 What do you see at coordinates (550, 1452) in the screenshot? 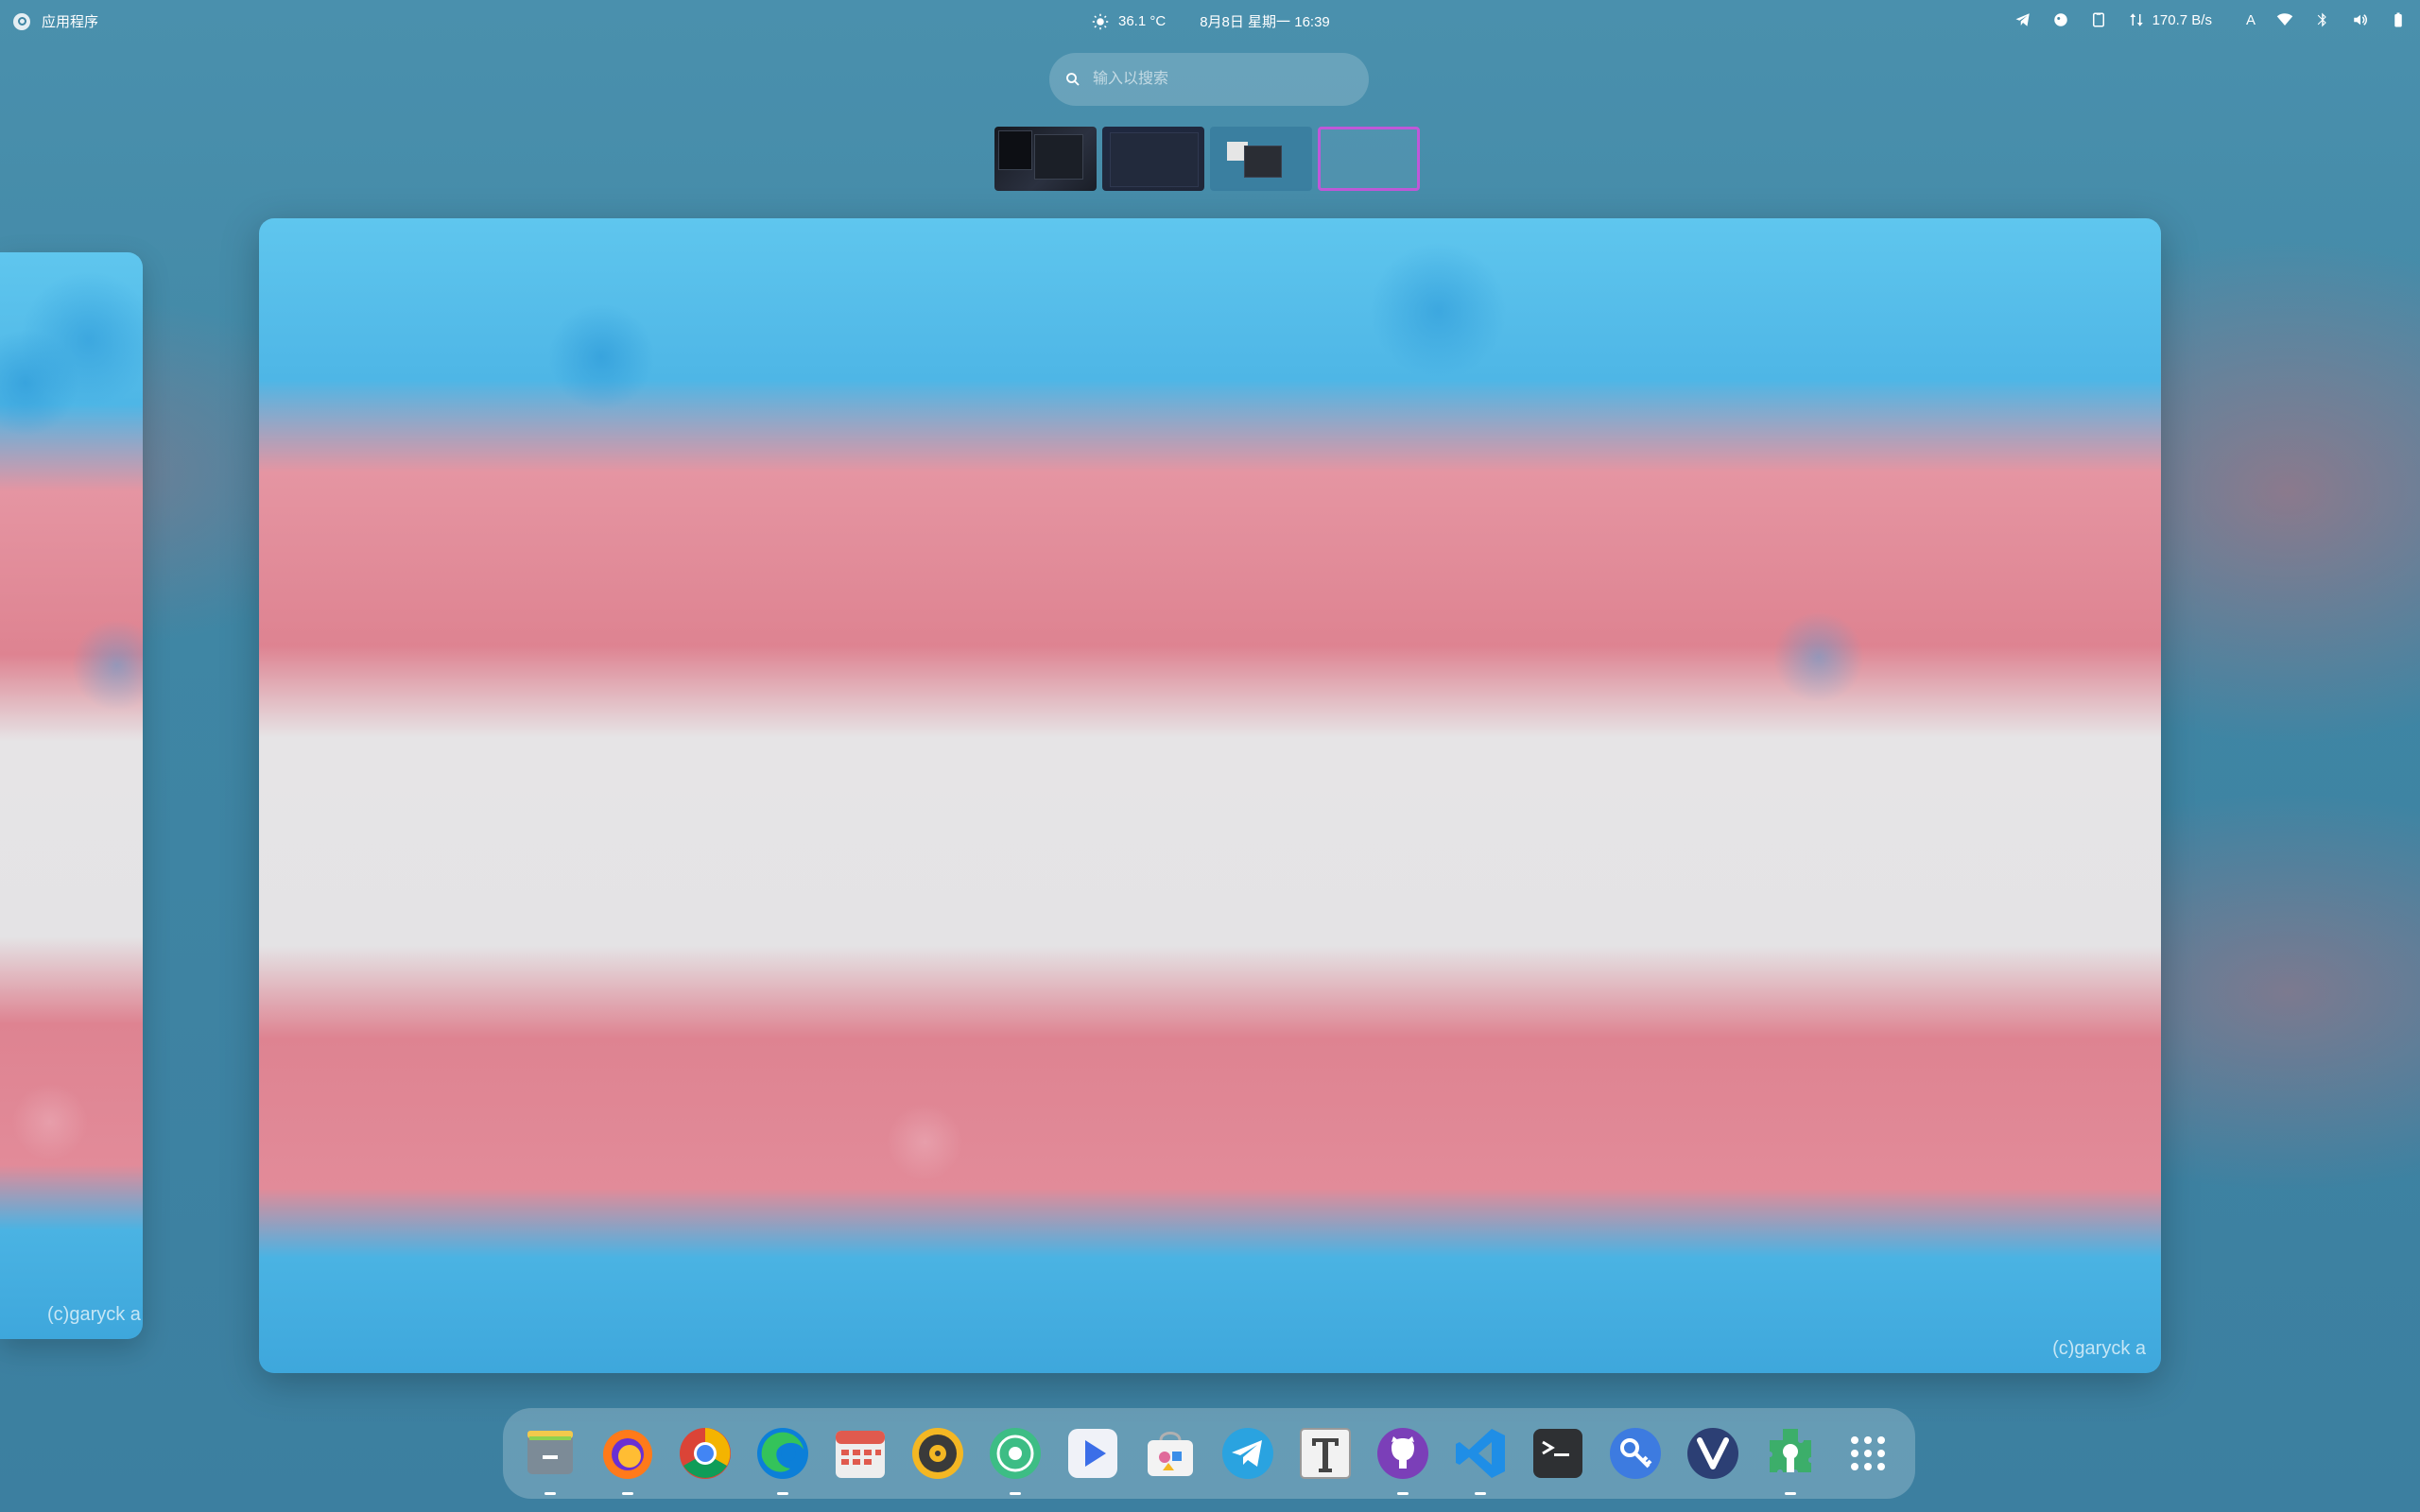
I see `files-icon` at bounding box center [550, 1452].